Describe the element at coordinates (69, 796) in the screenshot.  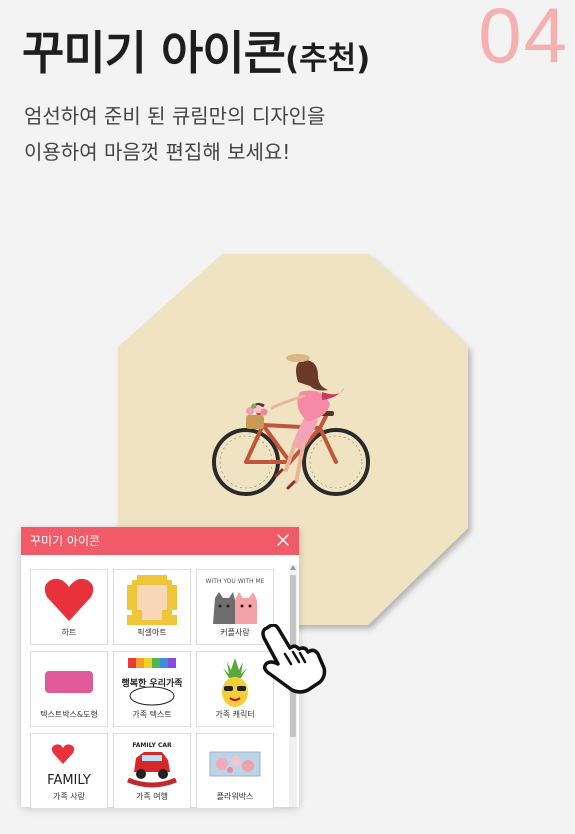
I see `tile-label: 가족 사랑` at that location.